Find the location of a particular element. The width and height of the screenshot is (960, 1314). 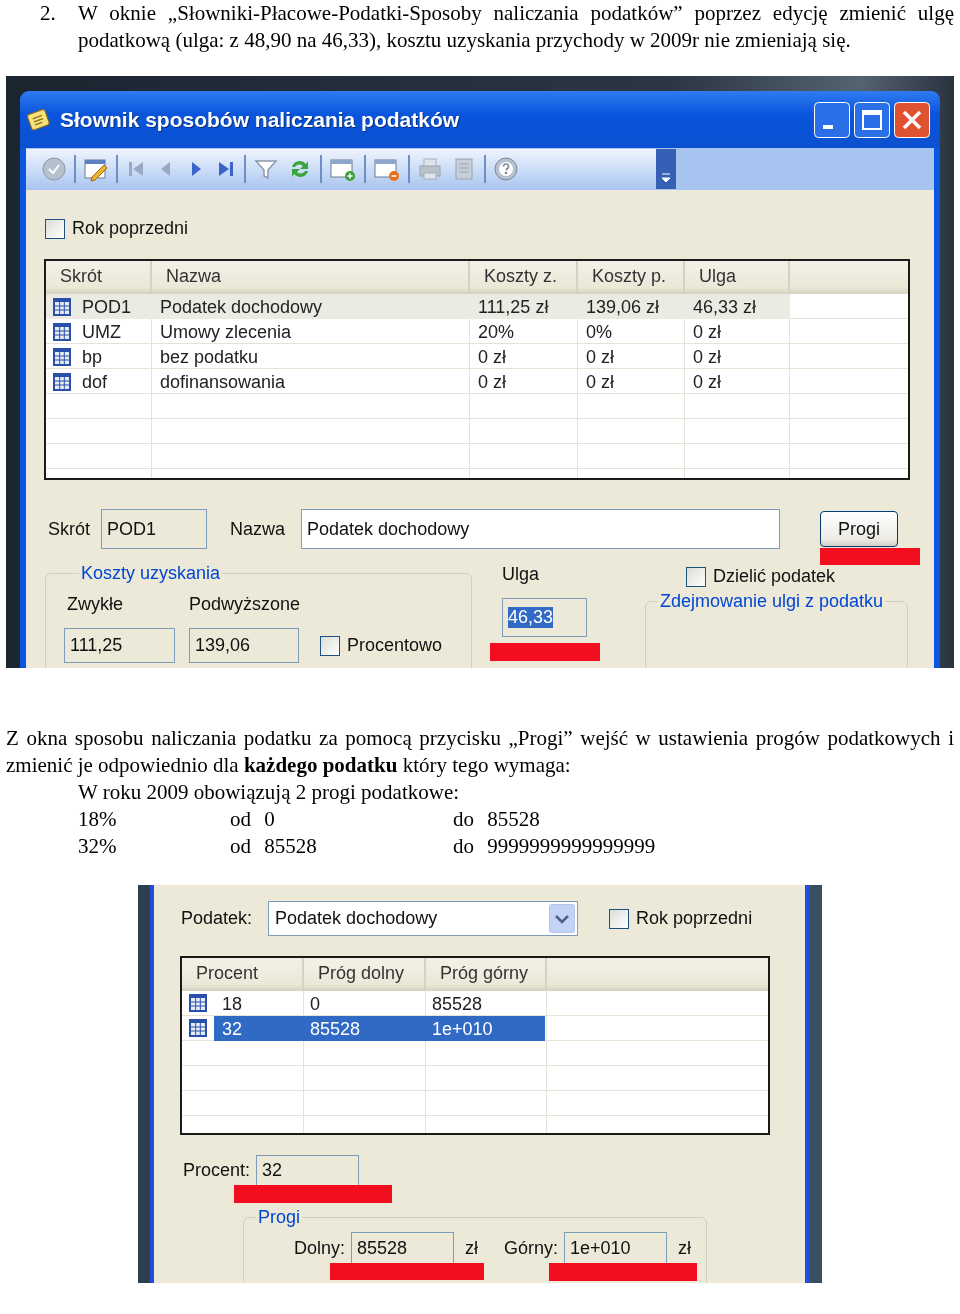

input-field: Podatek dochodowy is located at coordinates (541, 529).